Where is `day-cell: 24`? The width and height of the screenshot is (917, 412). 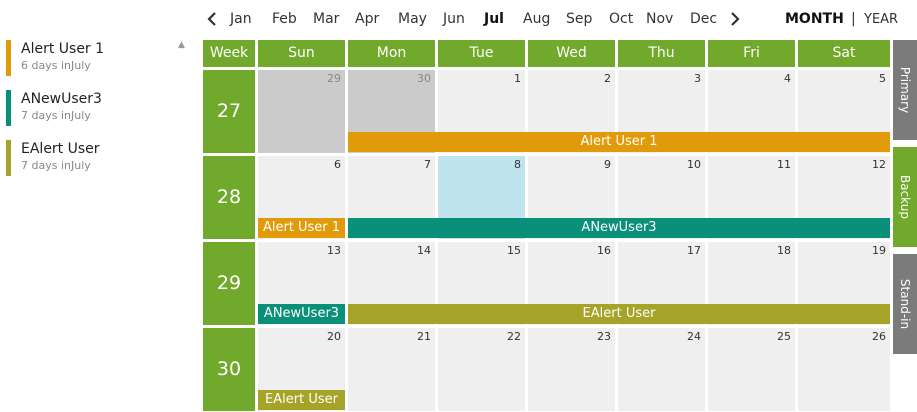 day-cell: 24 is located at coordinates (661, 369).